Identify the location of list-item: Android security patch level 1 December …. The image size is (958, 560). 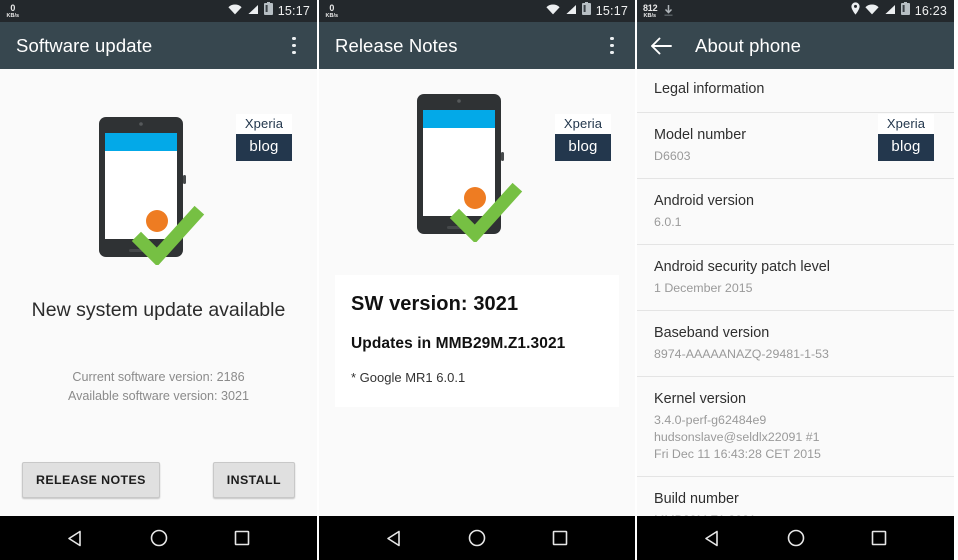
(795, 278).